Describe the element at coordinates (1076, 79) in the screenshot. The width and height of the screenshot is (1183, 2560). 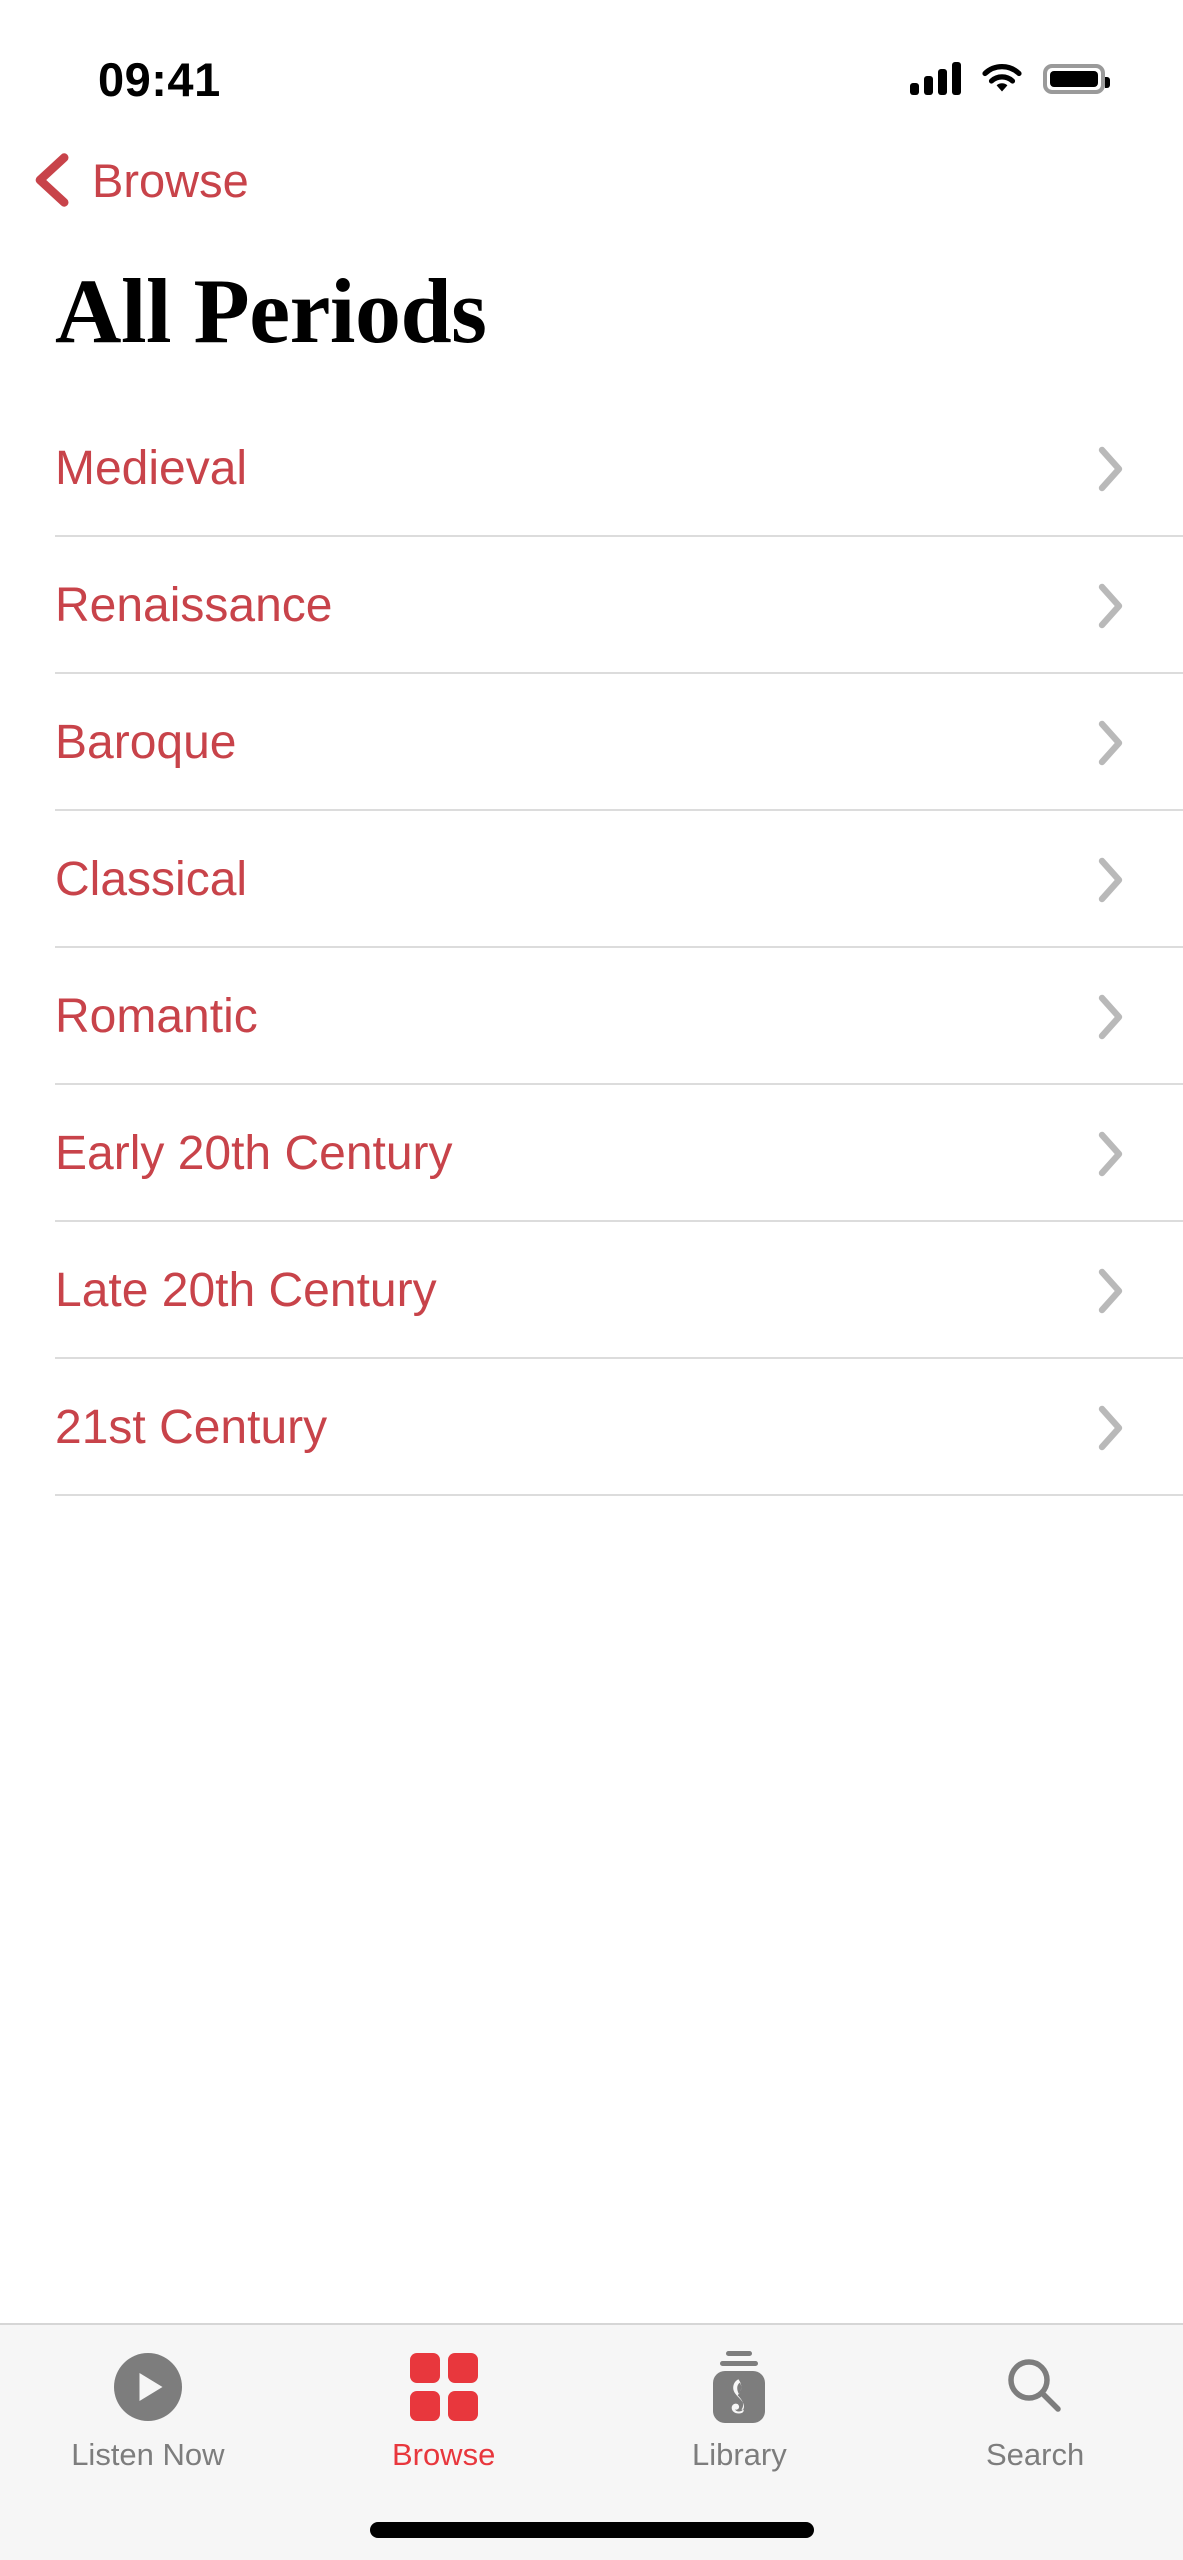
I see `battery-full-icon` at that location.